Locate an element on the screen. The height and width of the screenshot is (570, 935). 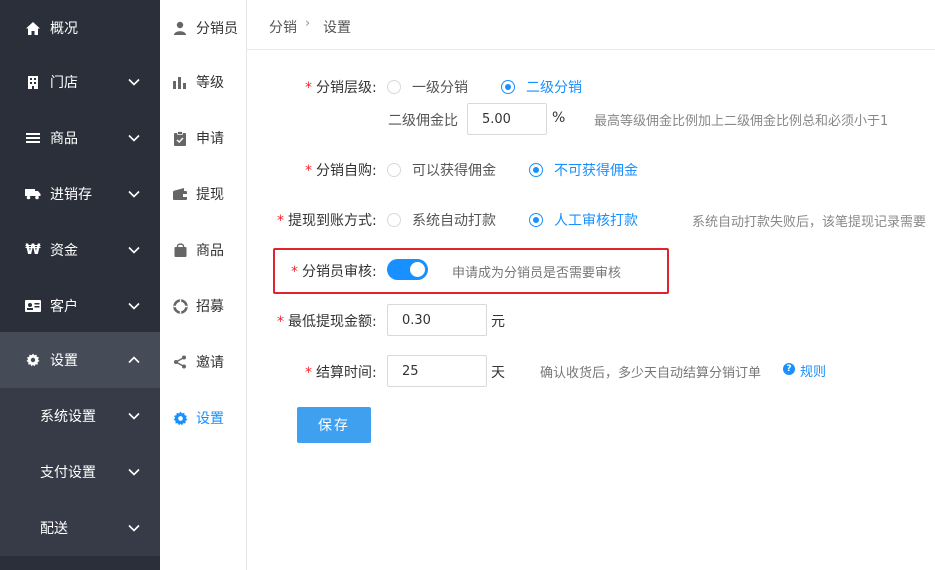
min-withdraw-input is located at coordinates (437, 320).